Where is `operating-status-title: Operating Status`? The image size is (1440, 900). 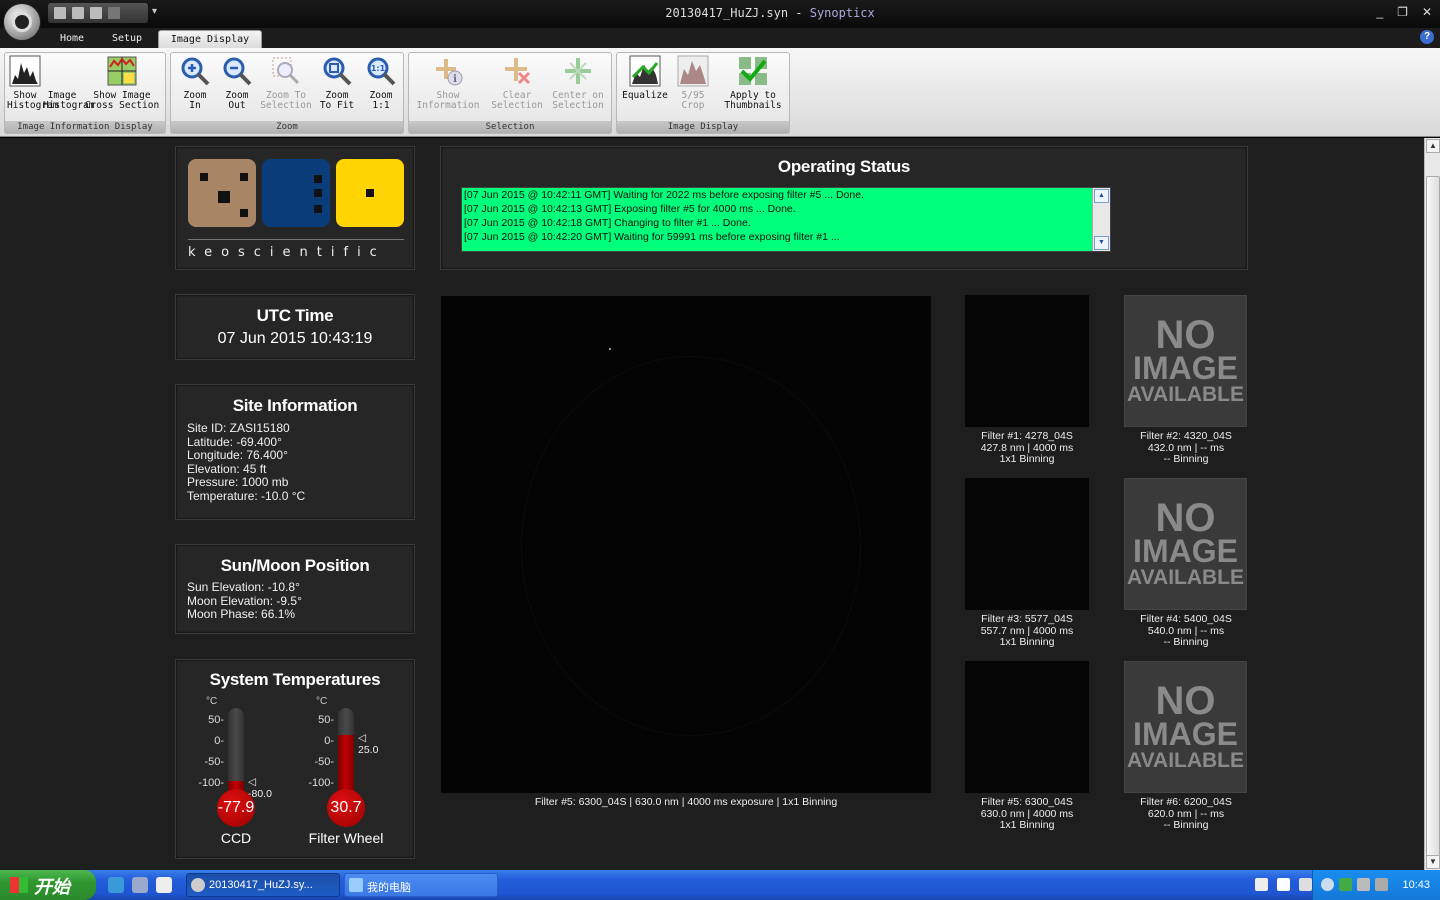 operating-status-title: Operating Status is located at coordinates (844, 166).